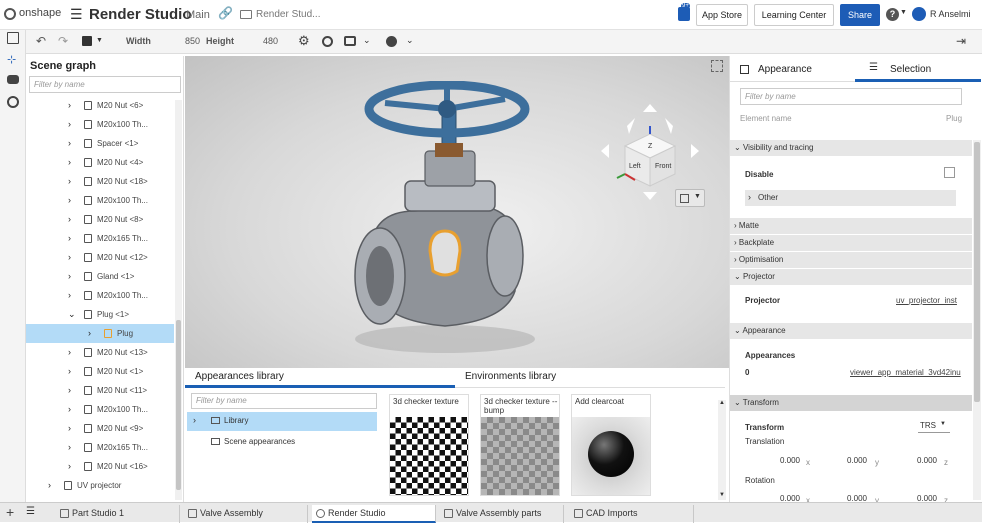 The width and height of the screenshot is (982, 523). Describe the element at coordinates (350, 41) in the screenshot. I see `camera-icon` at that location.